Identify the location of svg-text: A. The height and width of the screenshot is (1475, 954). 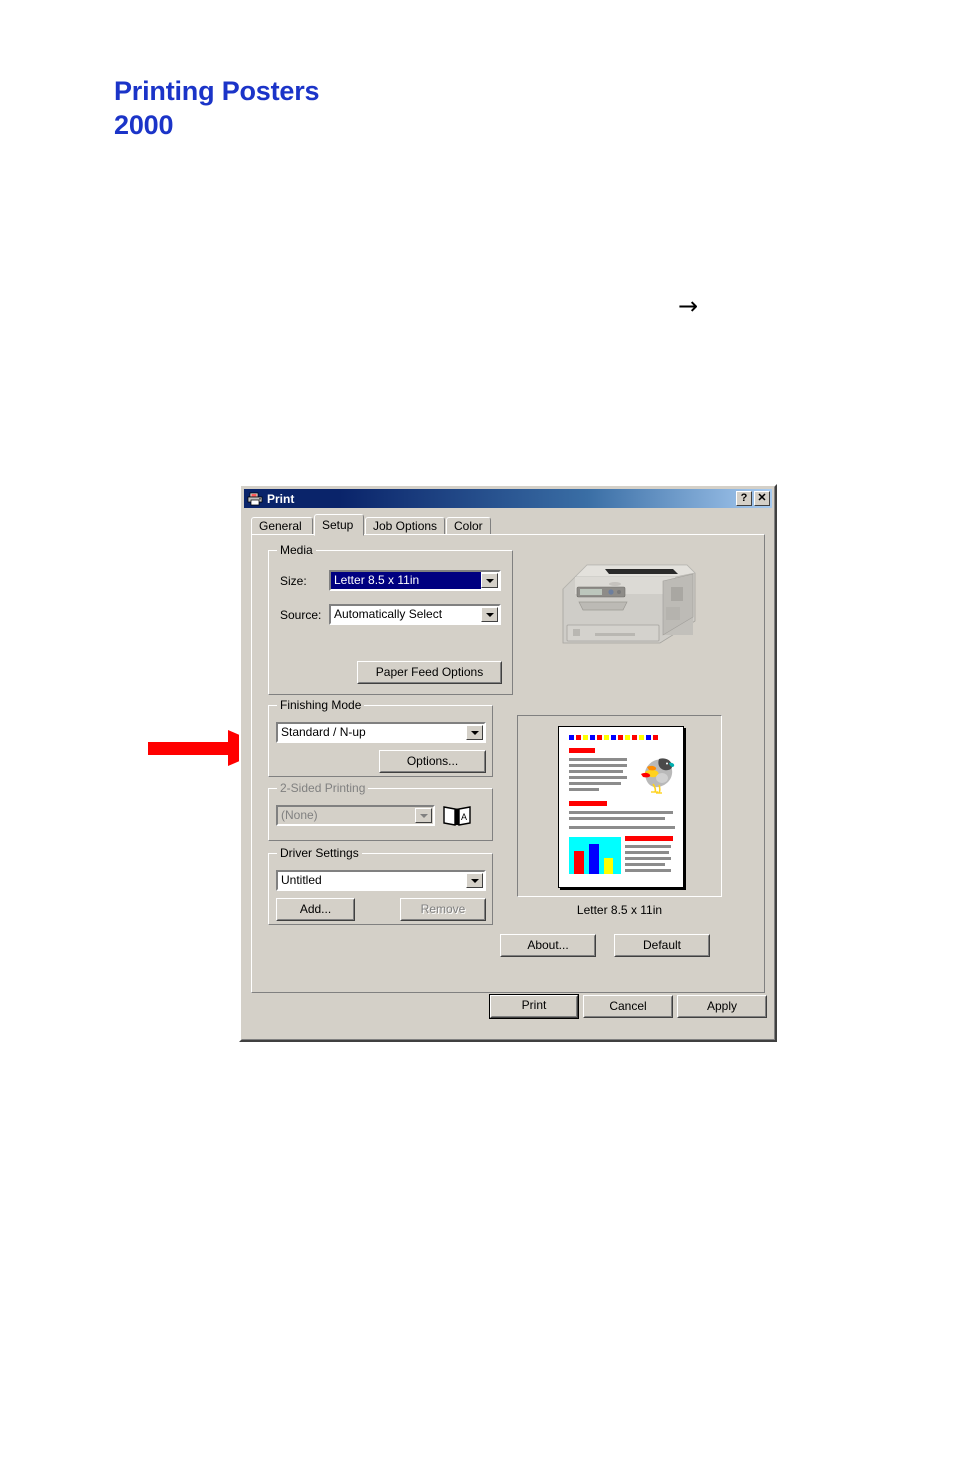
(464, 817).